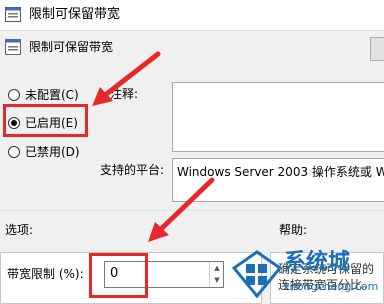  Describe the element at coordinates (45, 274) in the screenshot. I see `bandwidth-label: 带宽限制 (%):` at that location.